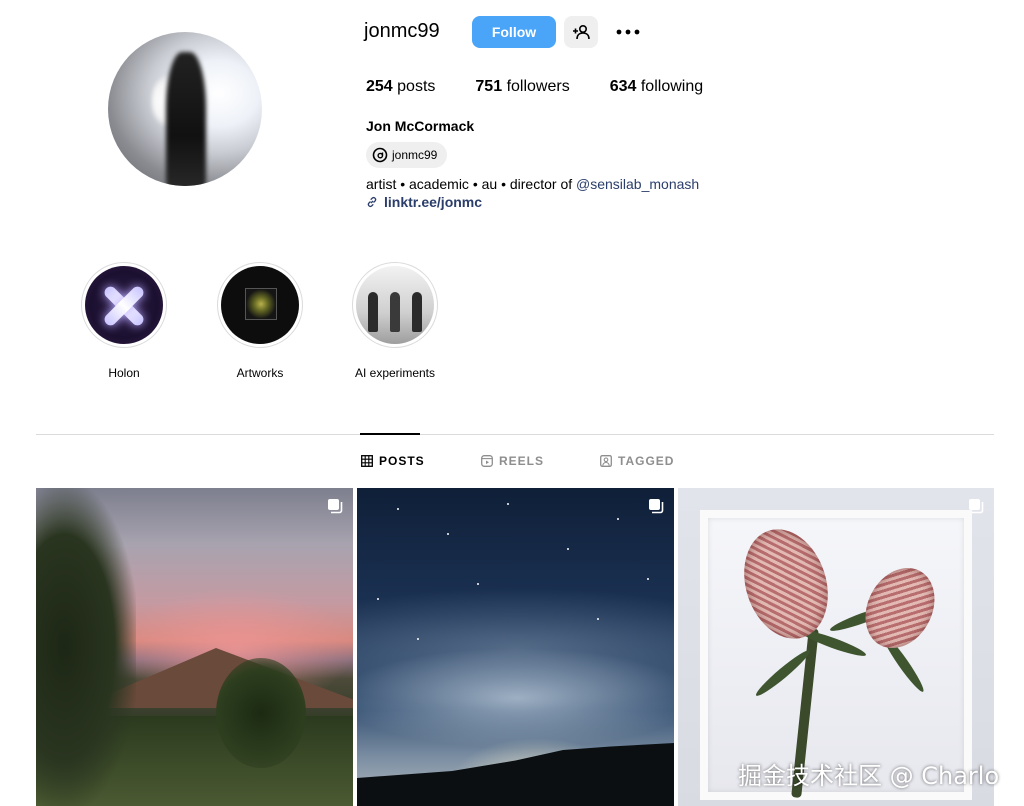 This screenshot has height=806, width=1024. What do you see at coordinates (402, 31) in the screenshot?
I see `profile-username: jonmc99` at bounding box center [402, 31].